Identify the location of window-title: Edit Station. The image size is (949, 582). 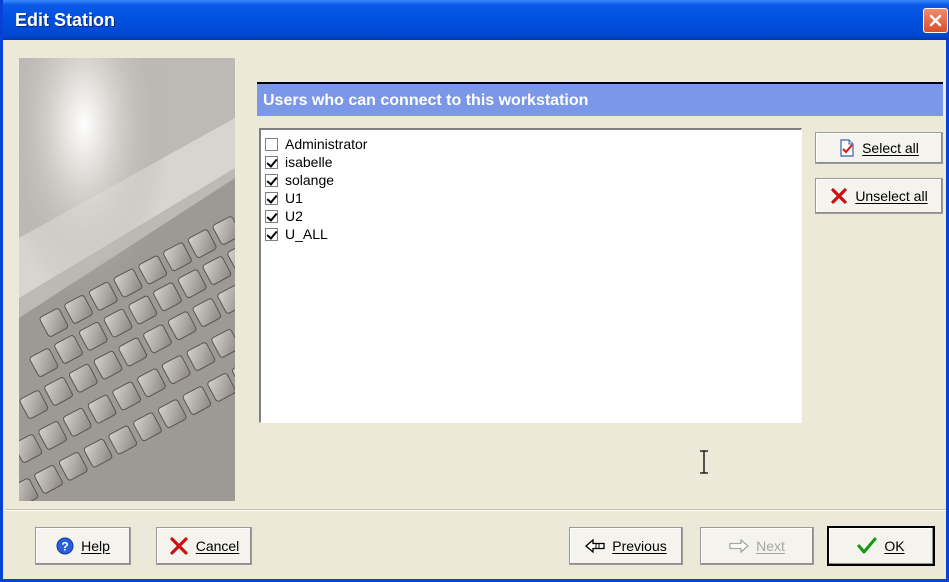
(65, 20).